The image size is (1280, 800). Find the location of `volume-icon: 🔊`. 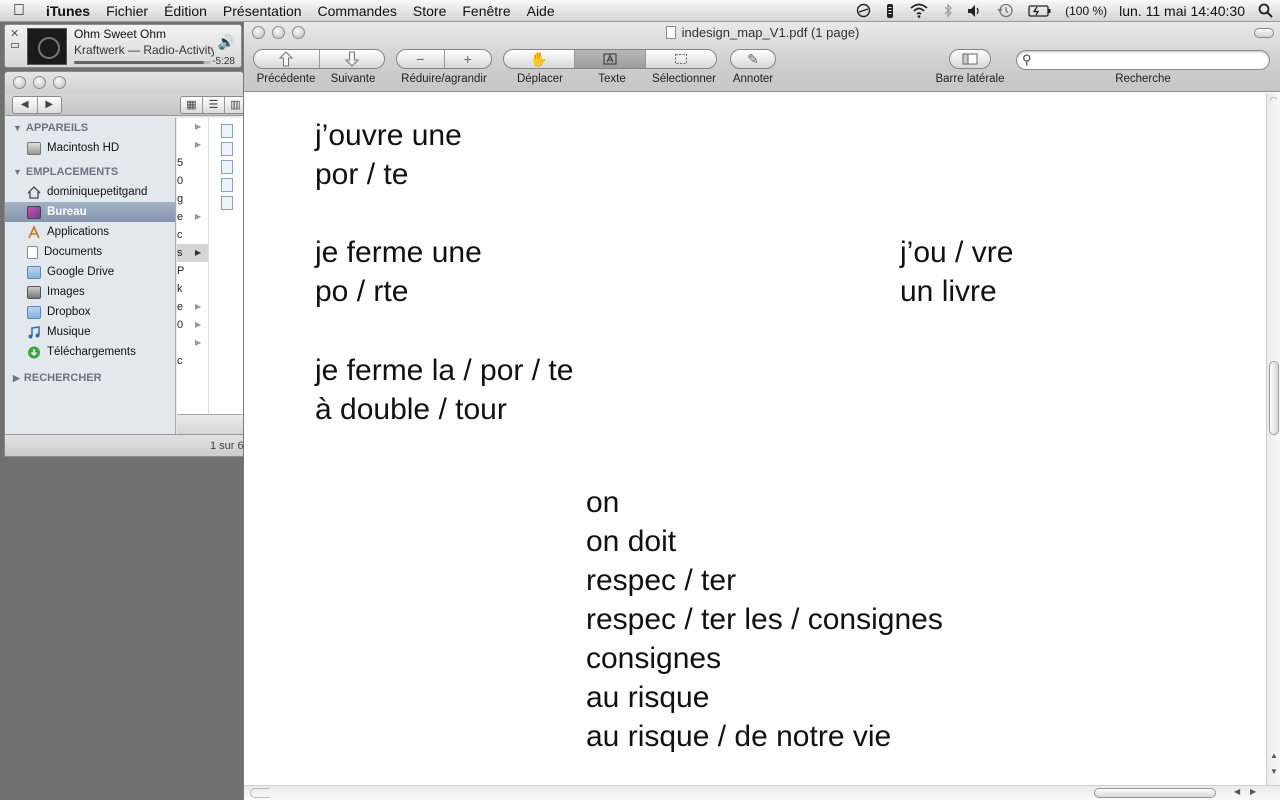

volume-icon: 🔊 is located at coordinates (226, 42).